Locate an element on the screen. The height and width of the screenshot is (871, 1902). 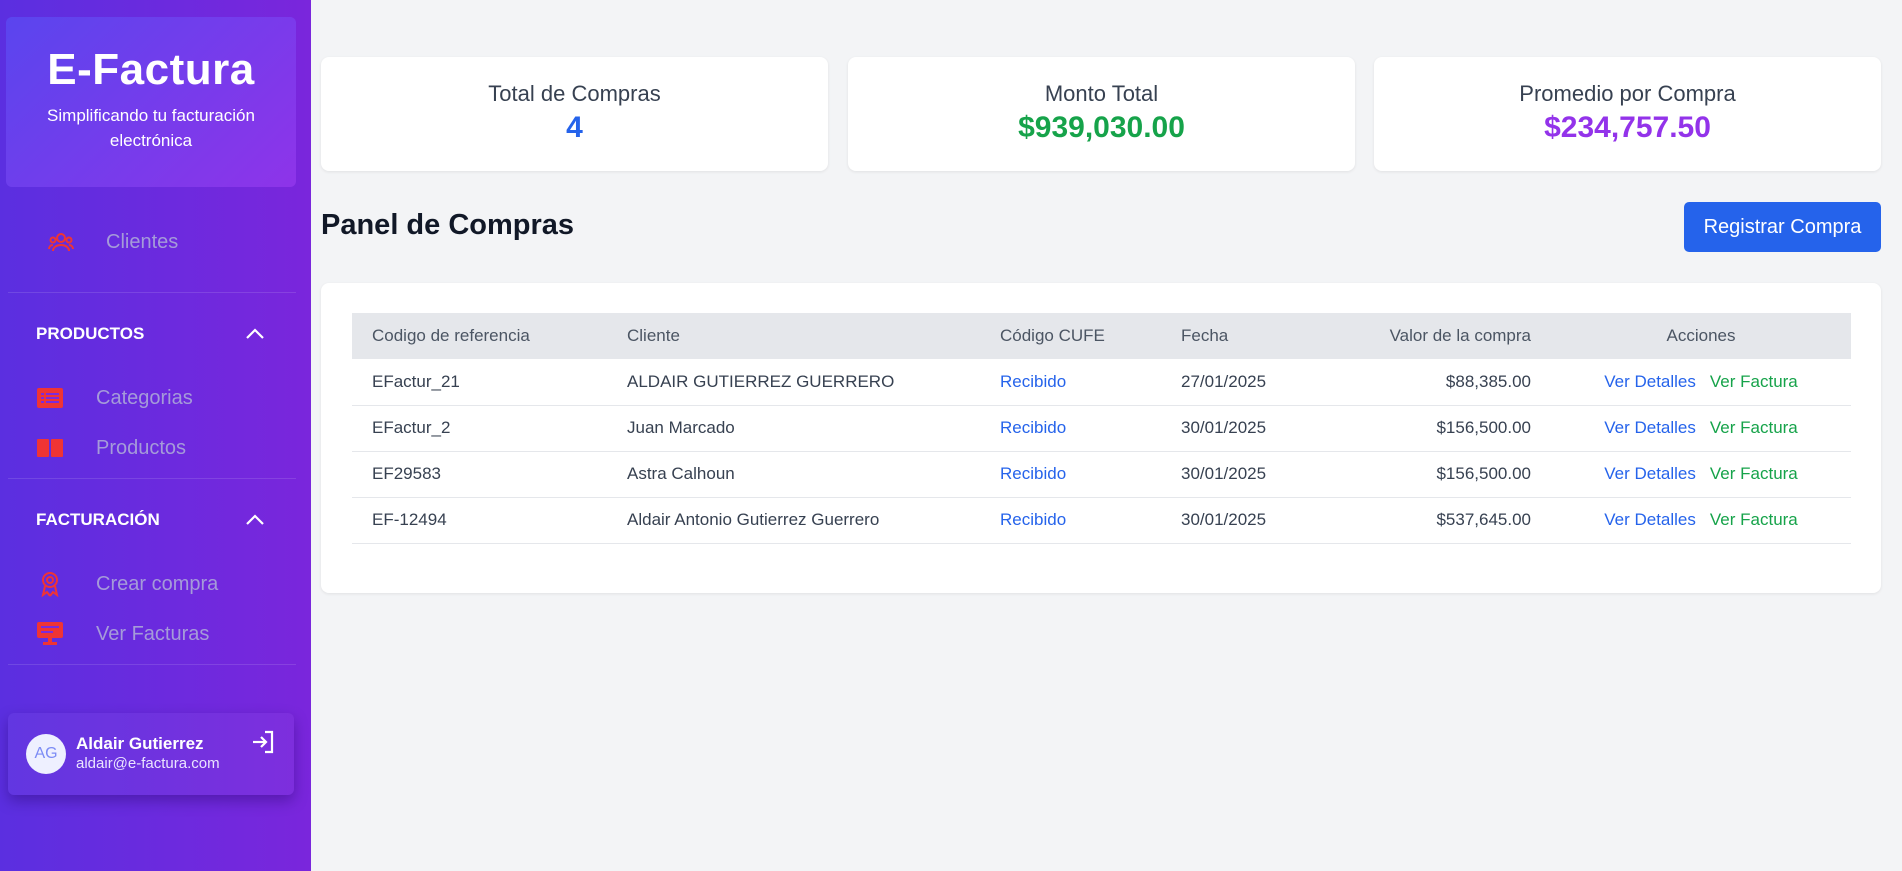
stat-card-promedio: Promedio por Compra $234,757.50 is located at coordinates (1627, 114).